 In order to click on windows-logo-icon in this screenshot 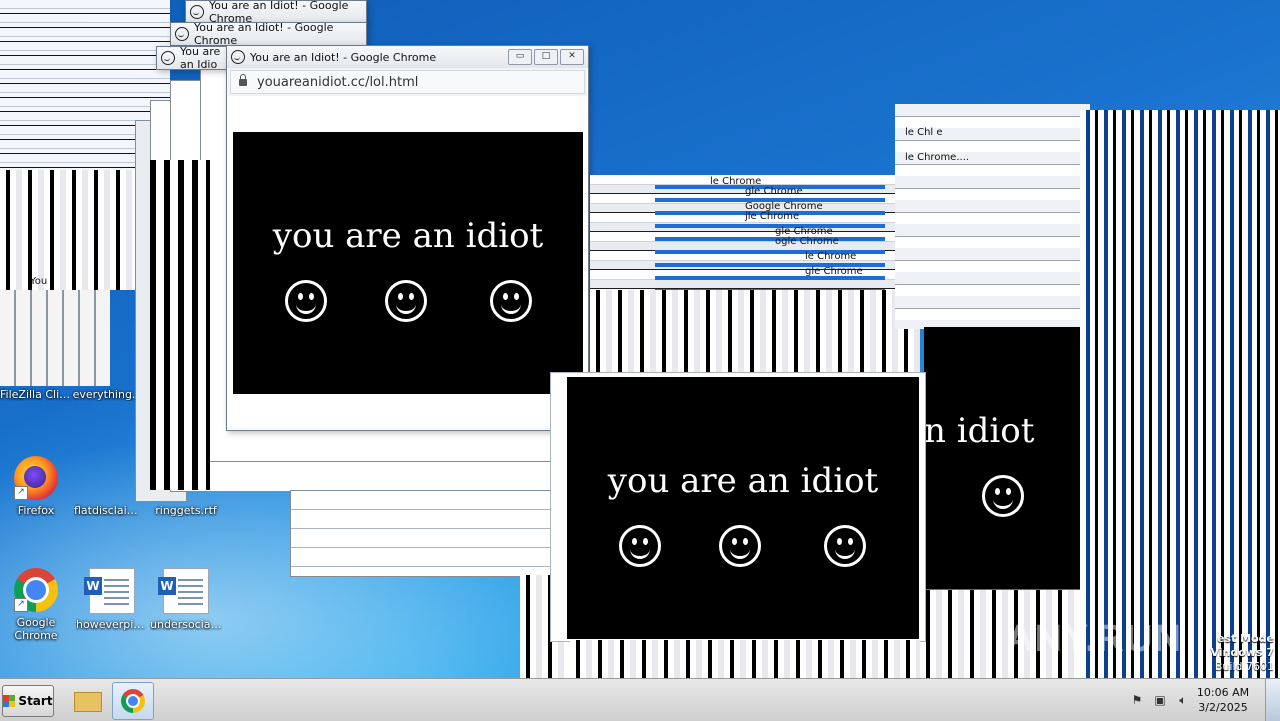, I will do `click(9, 701)`.